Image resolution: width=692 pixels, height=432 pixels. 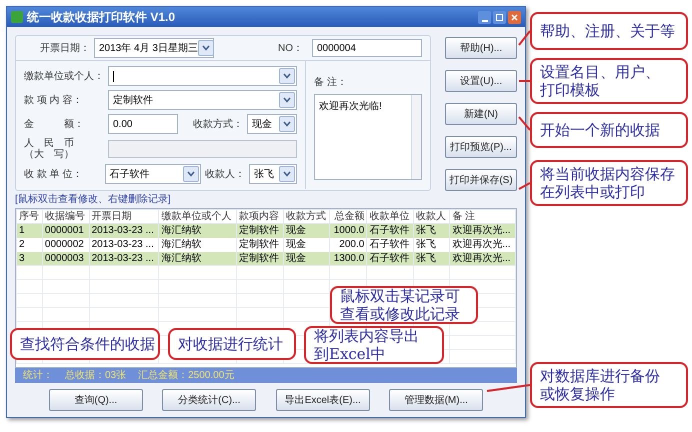 I want to click on close-icon, so click(x=514, y=17).